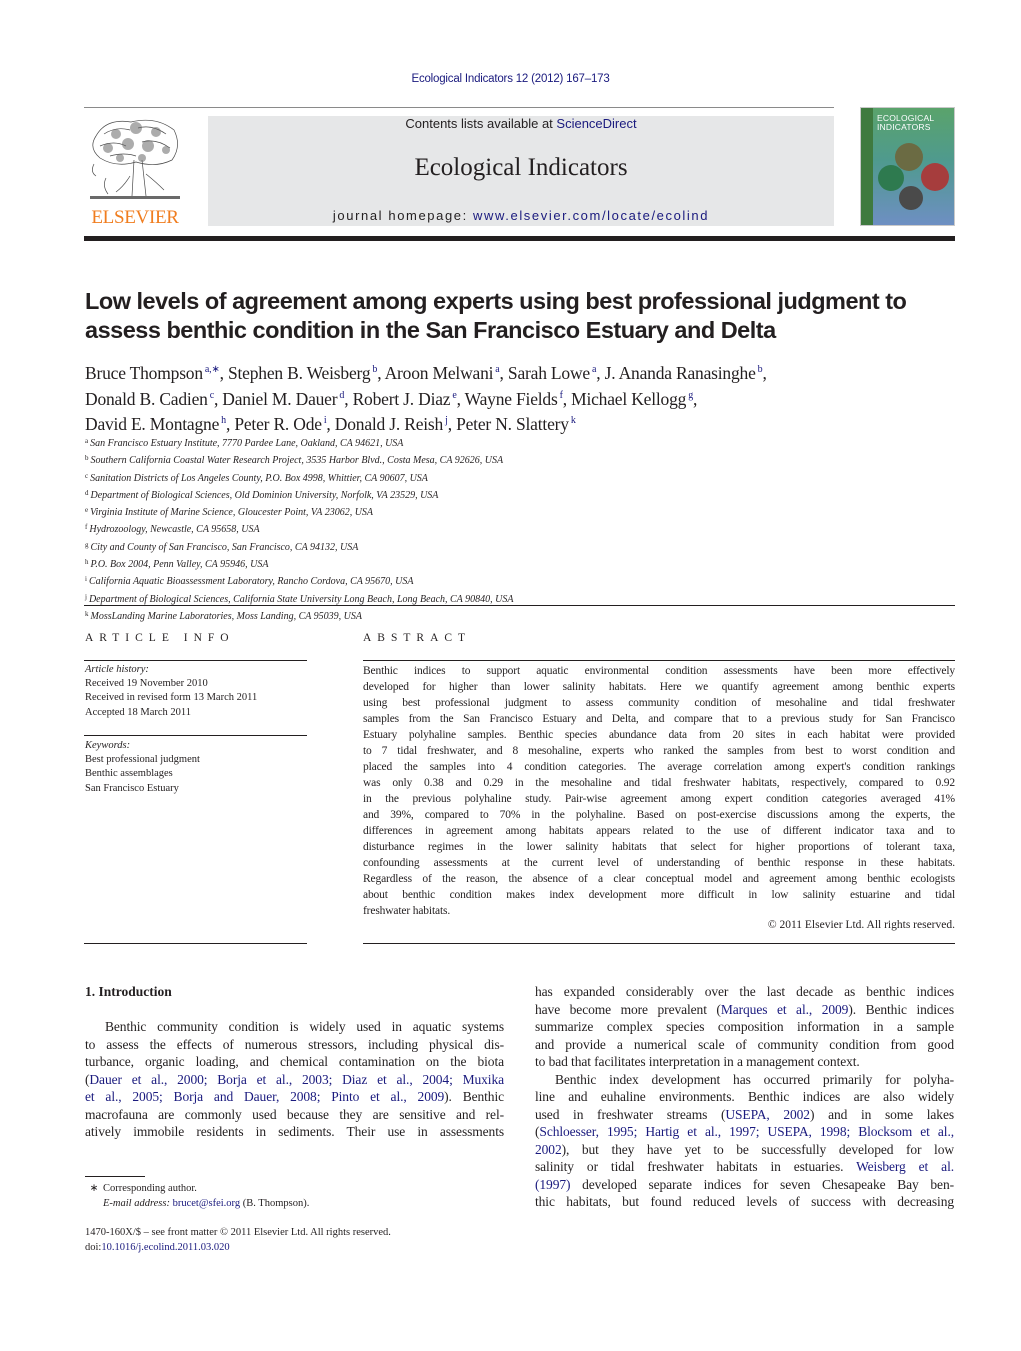 The width and height of the screenshot is (1021, 1351). I want to click on author-name: Peter N. Slattery, so click(512, 424).